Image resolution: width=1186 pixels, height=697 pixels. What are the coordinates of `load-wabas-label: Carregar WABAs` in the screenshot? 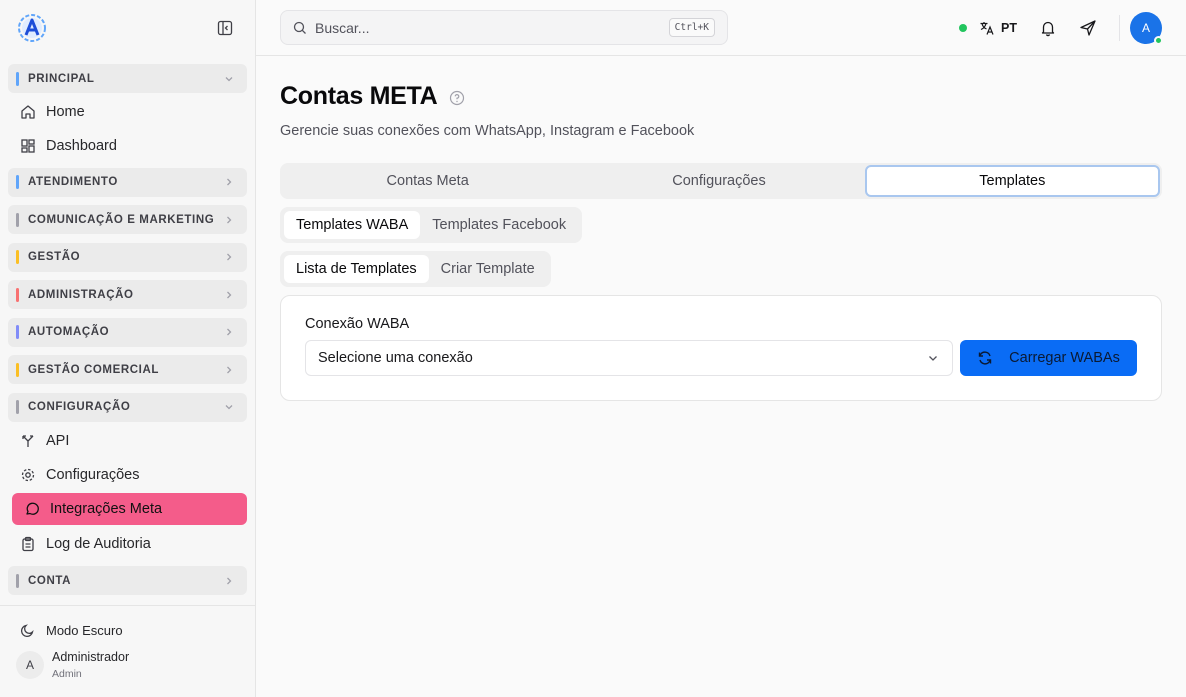 It's located at (1064, 358).